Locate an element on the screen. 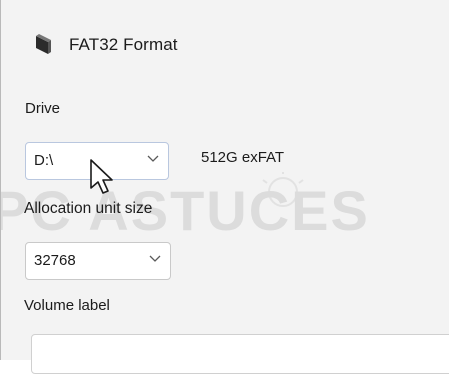 The width and height of the screenshot is (449, 374). allocation-select-value: 32768 is located at coordinates (55, 260).